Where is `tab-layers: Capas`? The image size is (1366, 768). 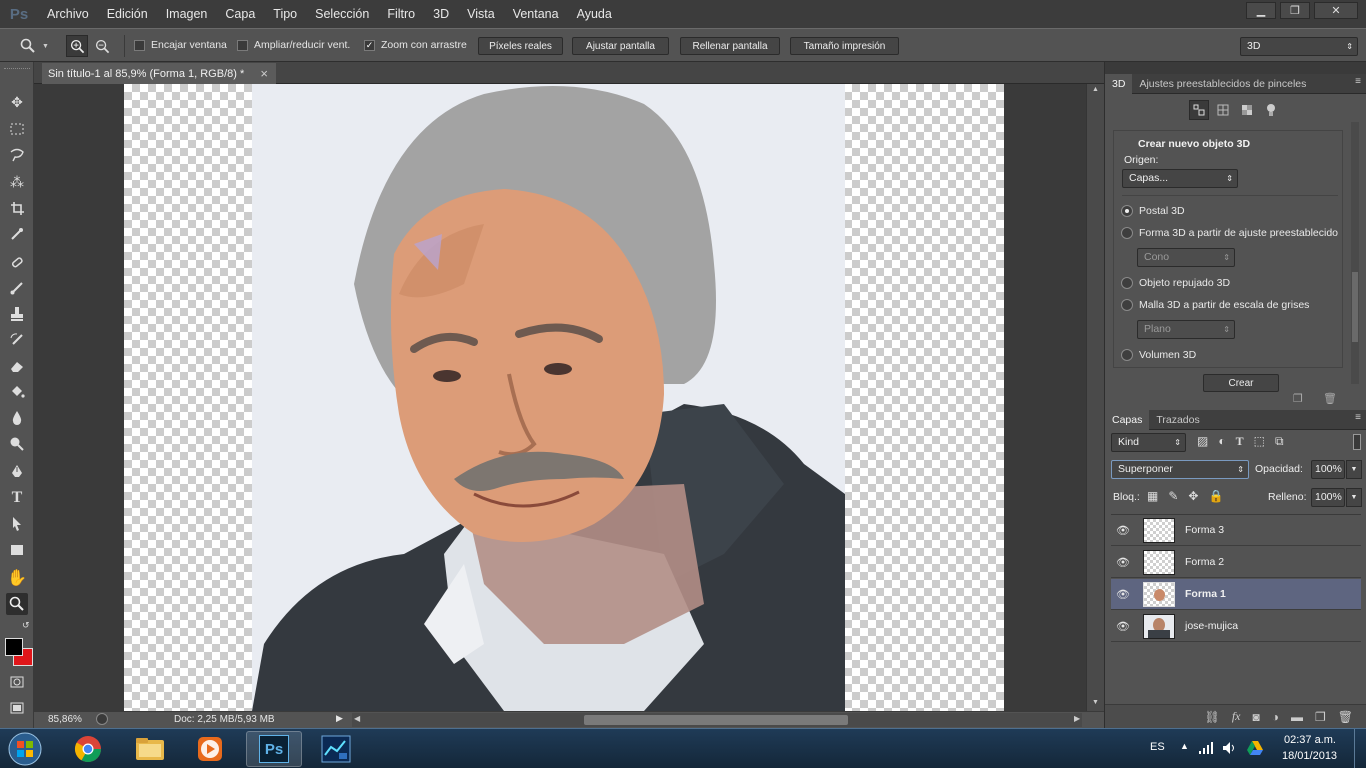
tab-layers: Capas is located at coordinates (1127, 419).